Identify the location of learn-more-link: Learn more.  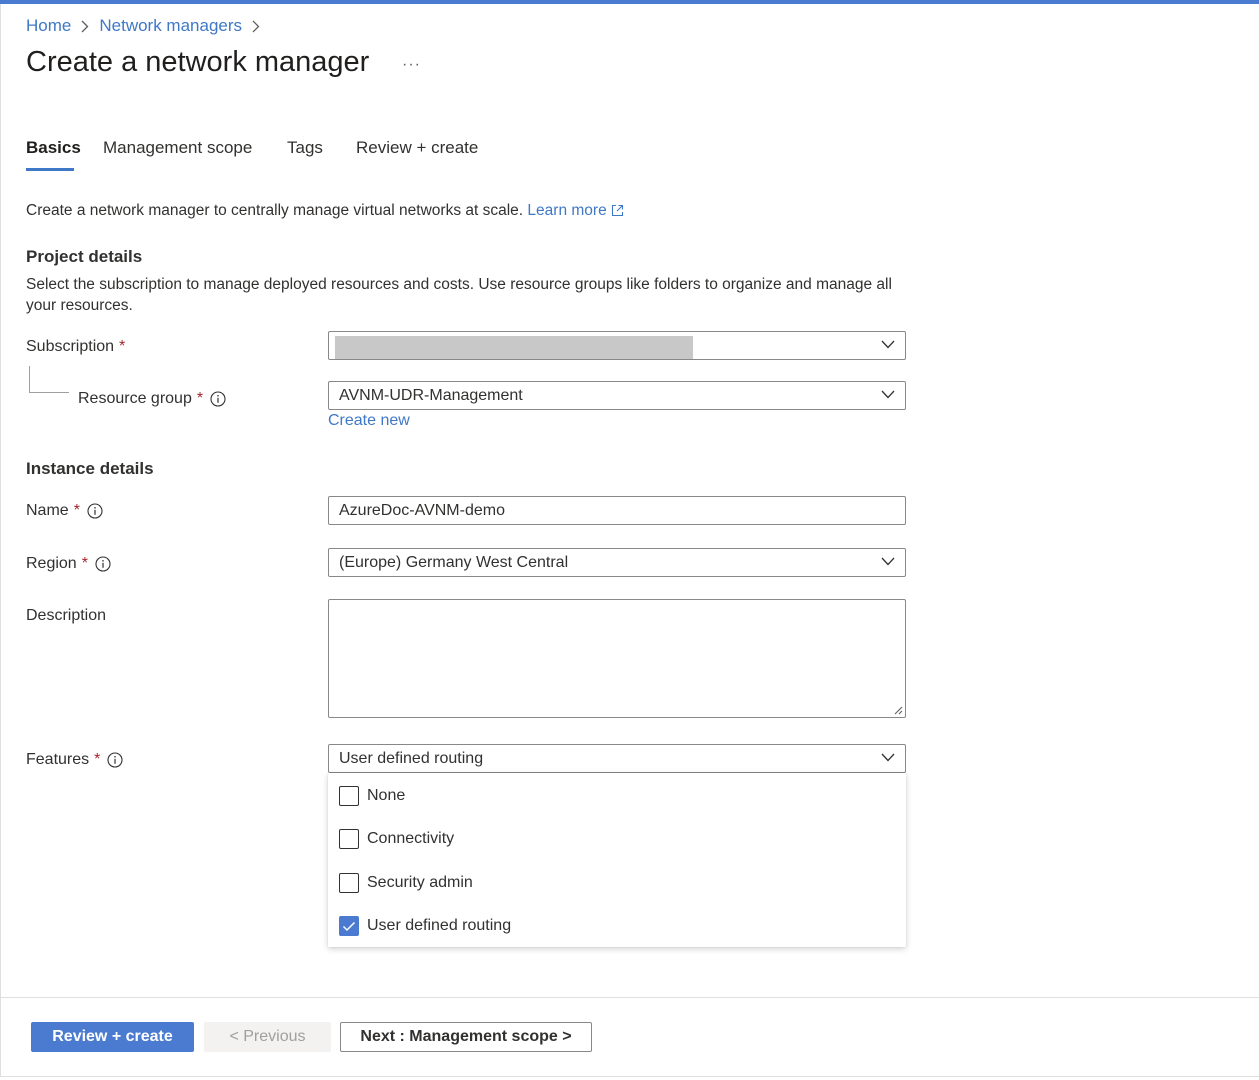
(575, 210).